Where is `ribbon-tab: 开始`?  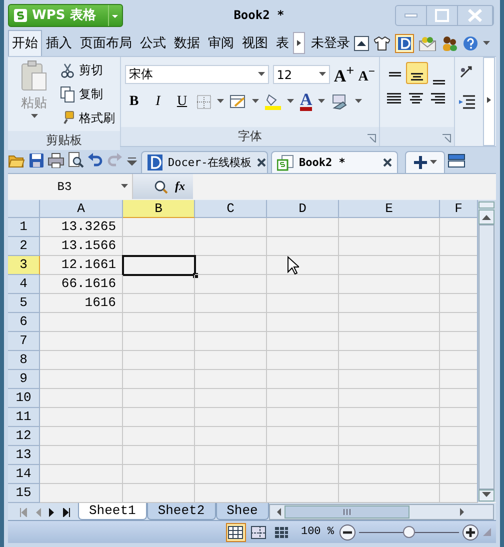 ribbon-tab: 开始 is located at coordinates (25, 43).